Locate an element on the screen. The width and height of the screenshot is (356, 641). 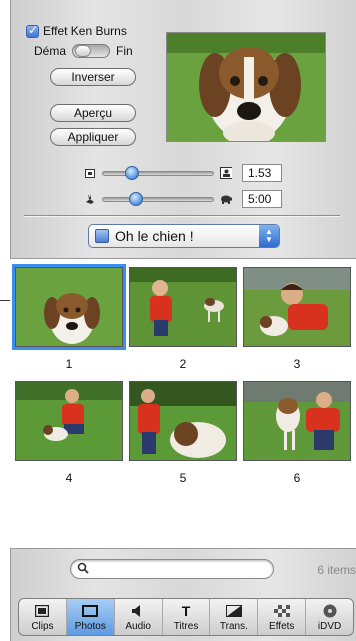
duration-slider-thumb is located at coordinates (136, 198).